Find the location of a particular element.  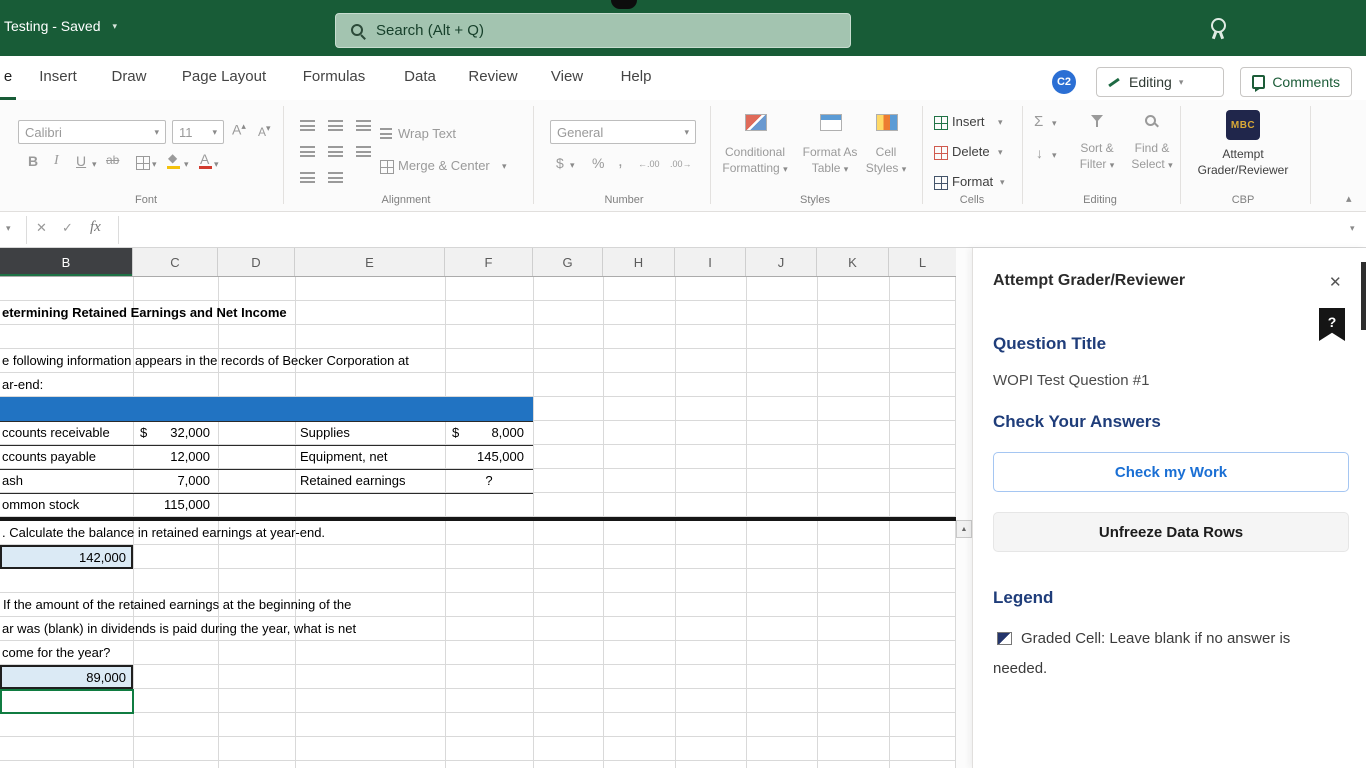

cancel-button: ✕ is located at coordinates (41, 227).